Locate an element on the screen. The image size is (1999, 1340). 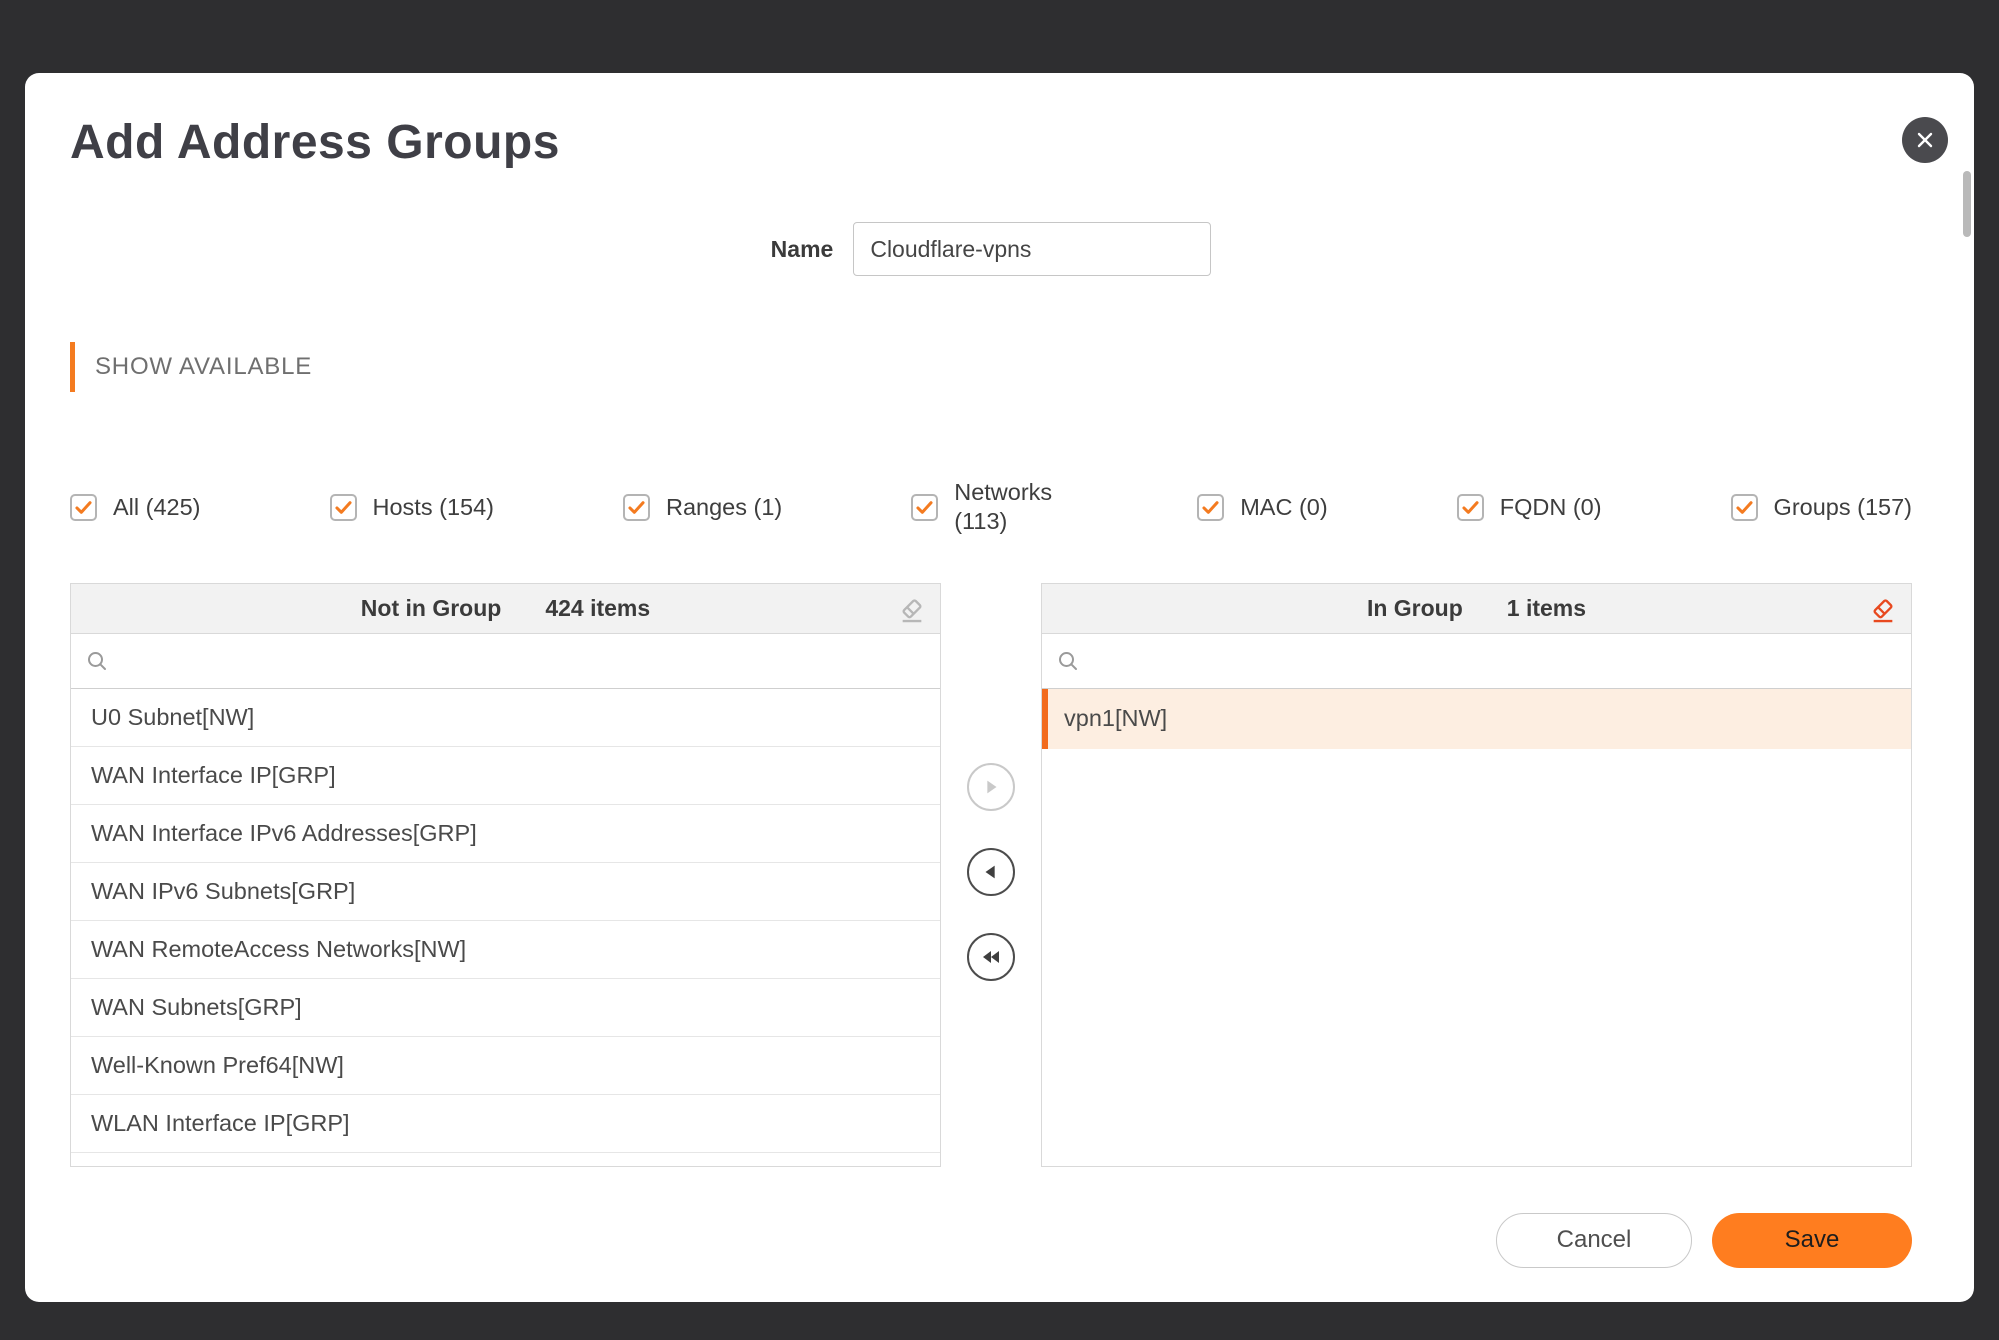
filter-label: Networks (113) is located at coordinates (1003, 507).